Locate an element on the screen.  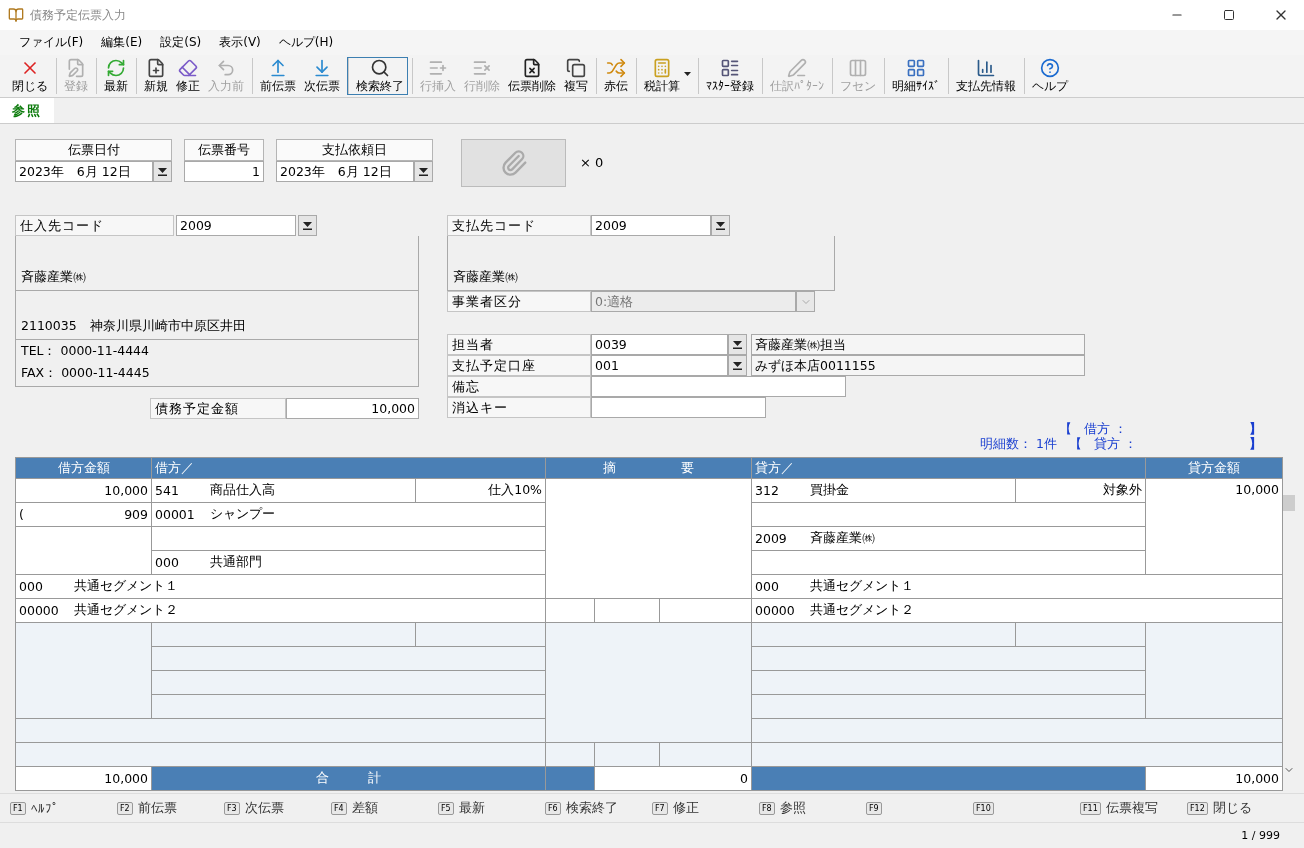
key-cap: F2 is located at coordinates (125, 808).